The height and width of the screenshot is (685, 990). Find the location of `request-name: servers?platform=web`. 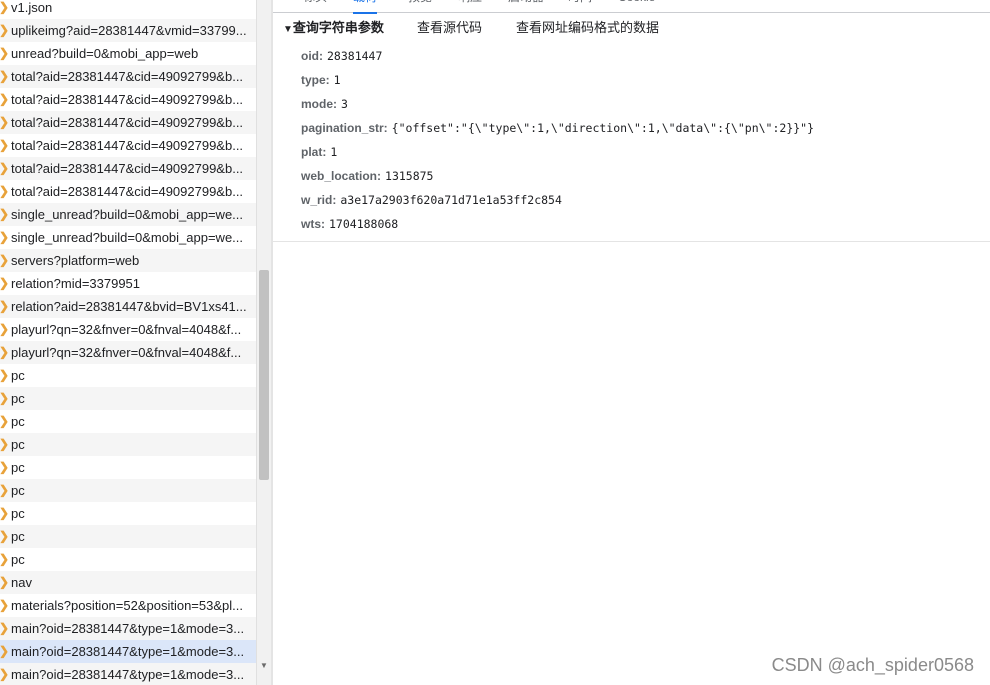

request-name: servers?platform=web is located at coordinates (75, 260).